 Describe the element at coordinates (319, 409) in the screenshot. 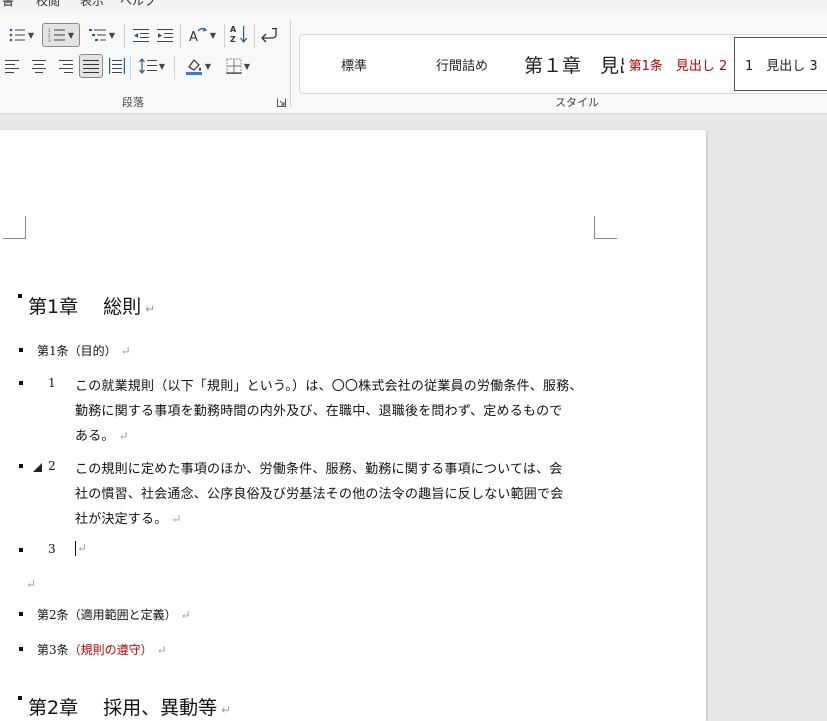

I see `item-1-line-2: 勤務に関する事項を勤務時間の内外及び、在職中、退職後を問わず、定めるもので` at that location.